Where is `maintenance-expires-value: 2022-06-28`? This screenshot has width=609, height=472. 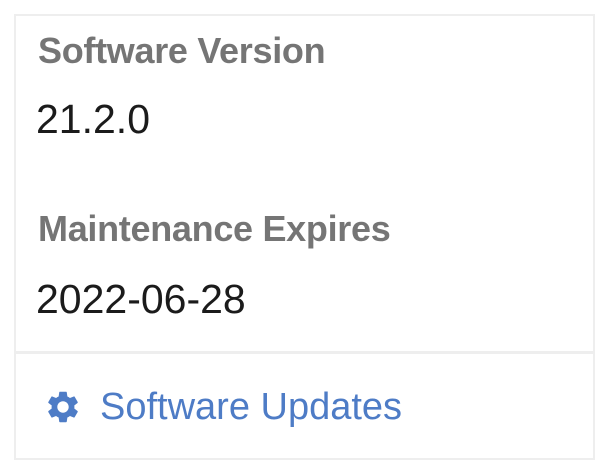 maintenance-expires-value: 2022-06-28 is located at coordinates (141, 299).